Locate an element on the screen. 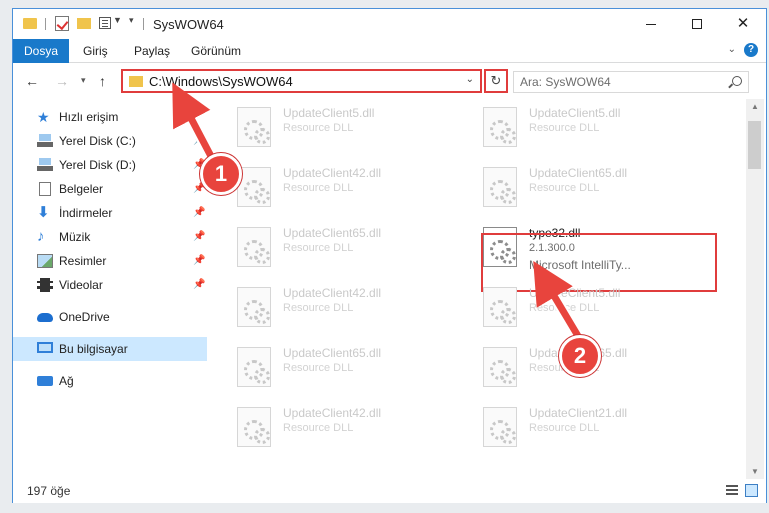  sidebar-item-quick-access: ★ Hızlı erişim is located at coordinates (110, 117).